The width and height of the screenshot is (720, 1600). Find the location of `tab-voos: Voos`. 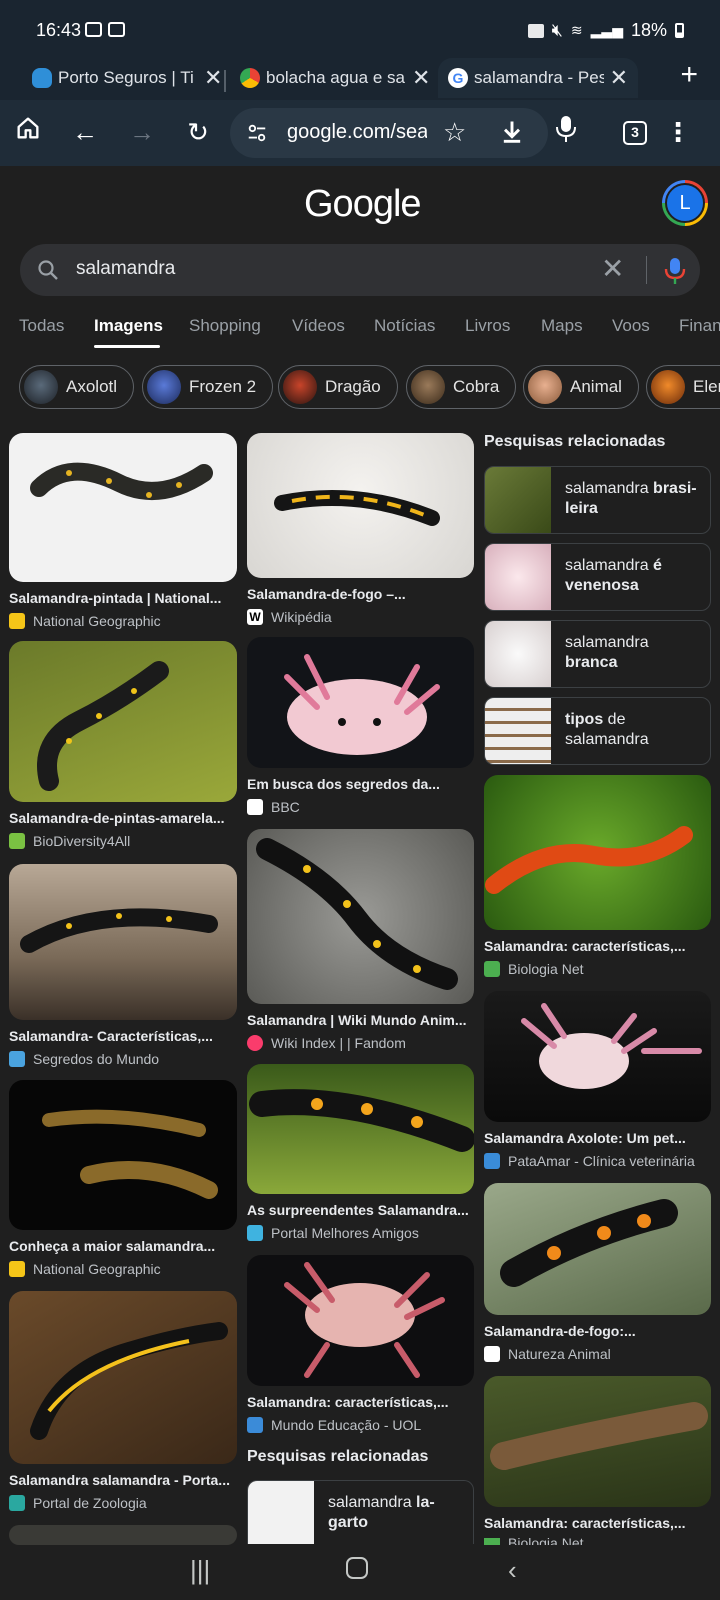

tab-voos: Voos is located at coordinates (631, 326).